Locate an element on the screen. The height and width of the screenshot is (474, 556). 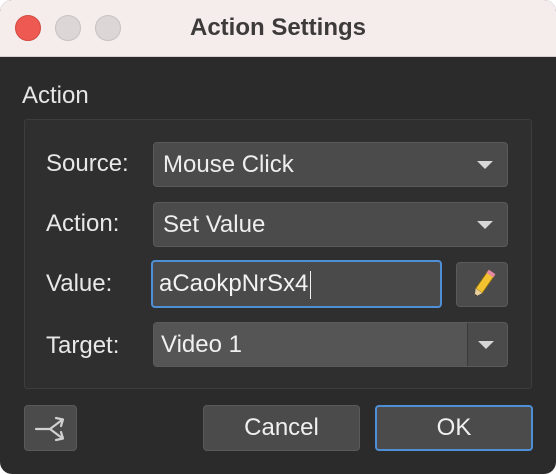
split-arrows-icon is located at coordinates (49, 429).